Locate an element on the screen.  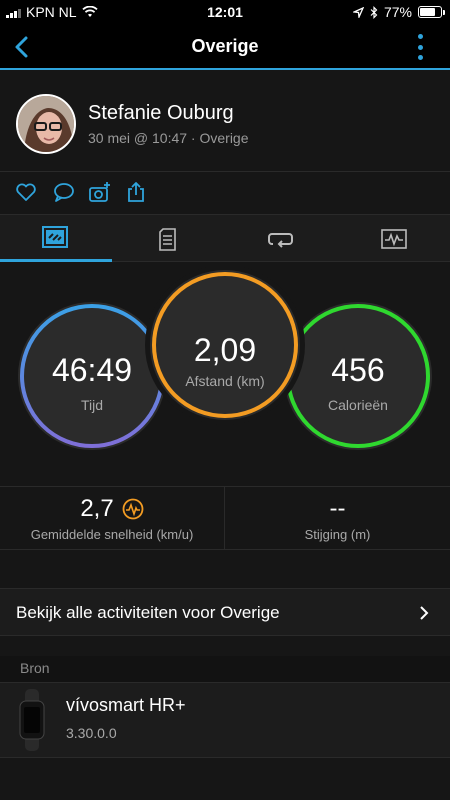
chevron-right-icon is located at coordinates (424, 613).